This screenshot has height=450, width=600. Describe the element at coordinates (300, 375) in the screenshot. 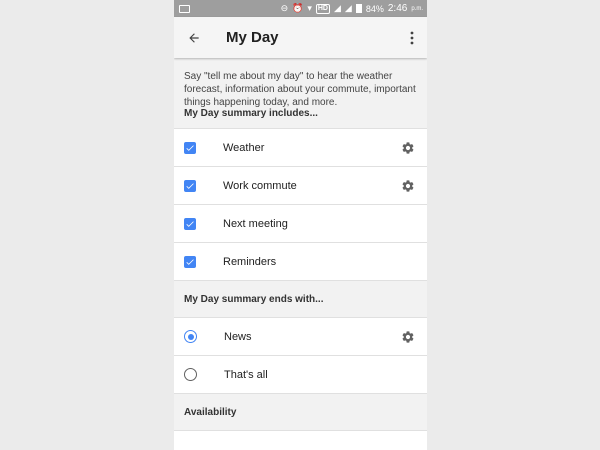

I see `list-item-thats-all: That's all` at that location.